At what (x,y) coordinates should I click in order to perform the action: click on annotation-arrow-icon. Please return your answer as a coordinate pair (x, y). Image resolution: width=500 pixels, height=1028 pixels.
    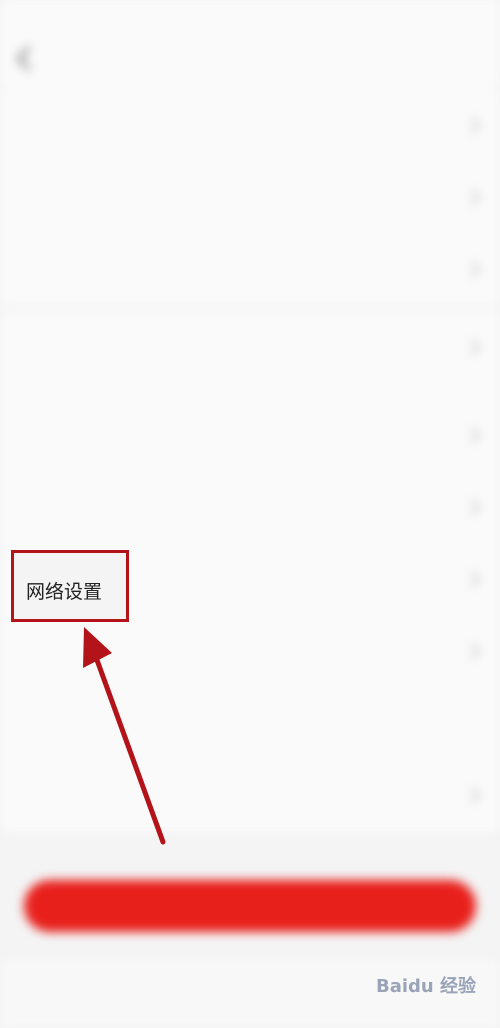
    Looking at the image, I should click on (124, 736).